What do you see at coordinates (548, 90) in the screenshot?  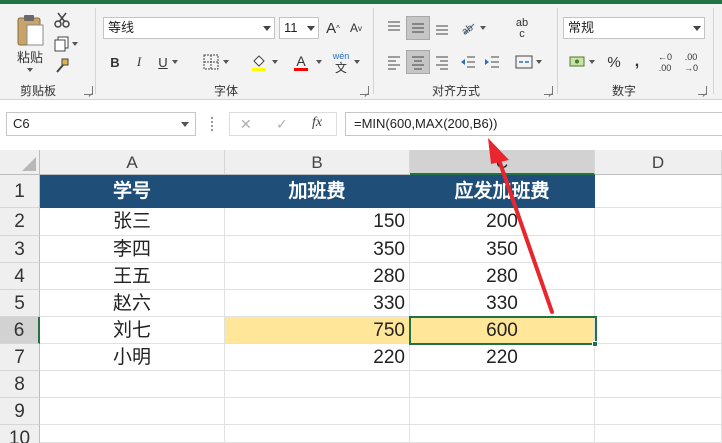 I see `alignment-dialog-launcher` at bounding box center [548, 90].